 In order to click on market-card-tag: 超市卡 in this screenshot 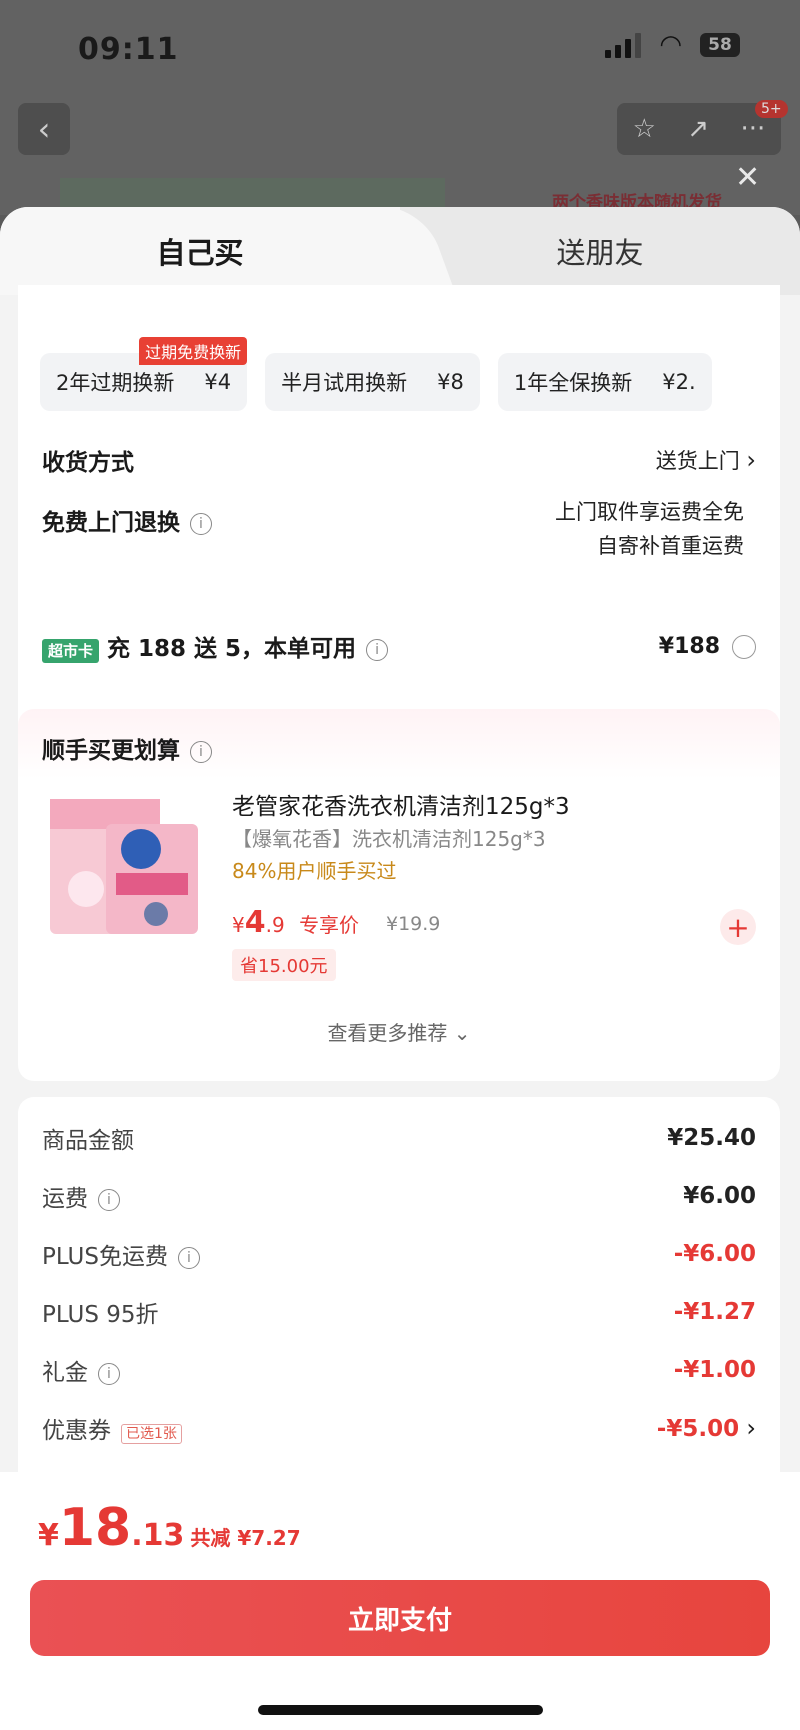, I will do `click(71, 651)`.